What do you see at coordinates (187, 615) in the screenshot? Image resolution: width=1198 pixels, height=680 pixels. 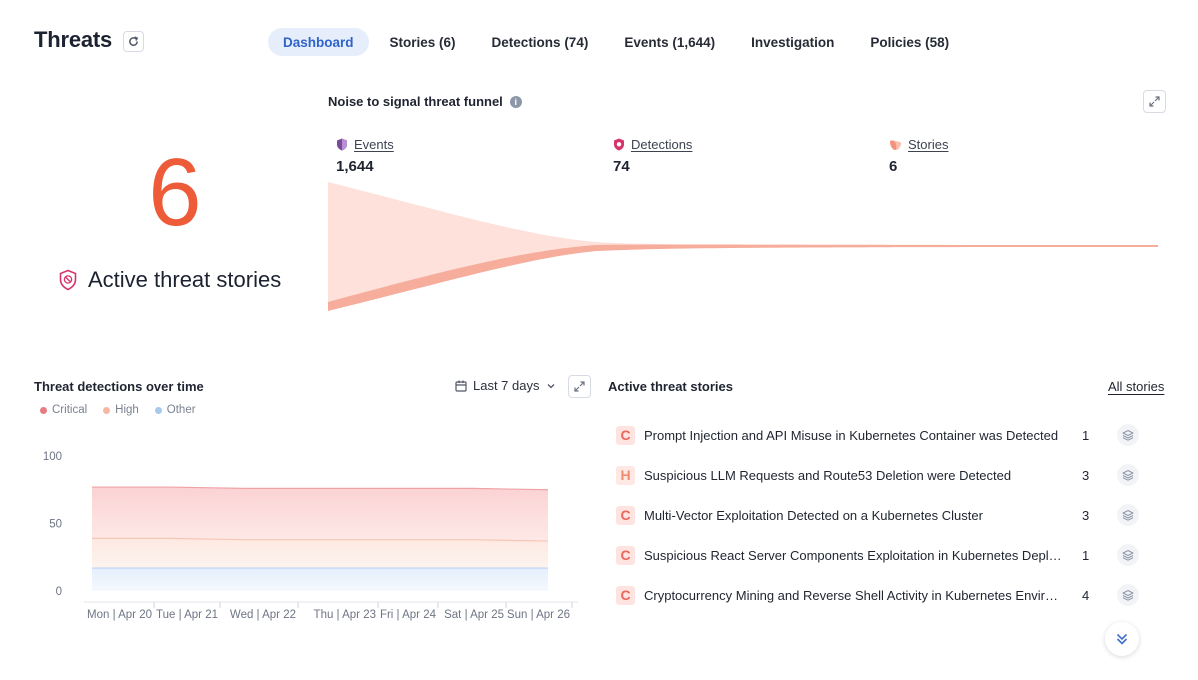 I see `x-tick-label: Tue | Apr 21` at bounding box center [187, 615].